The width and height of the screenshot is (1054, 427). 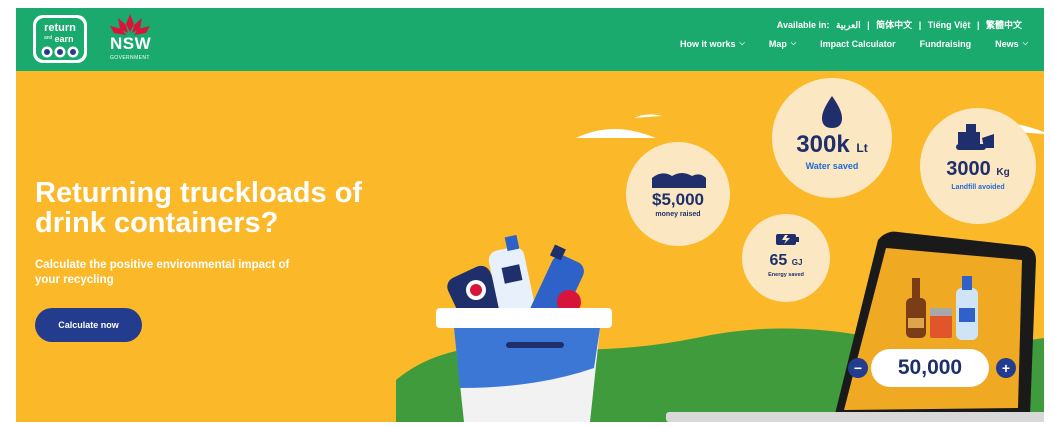 I want to click on water-stat: 300k Lt Water saved, so click(x=832, y=151).